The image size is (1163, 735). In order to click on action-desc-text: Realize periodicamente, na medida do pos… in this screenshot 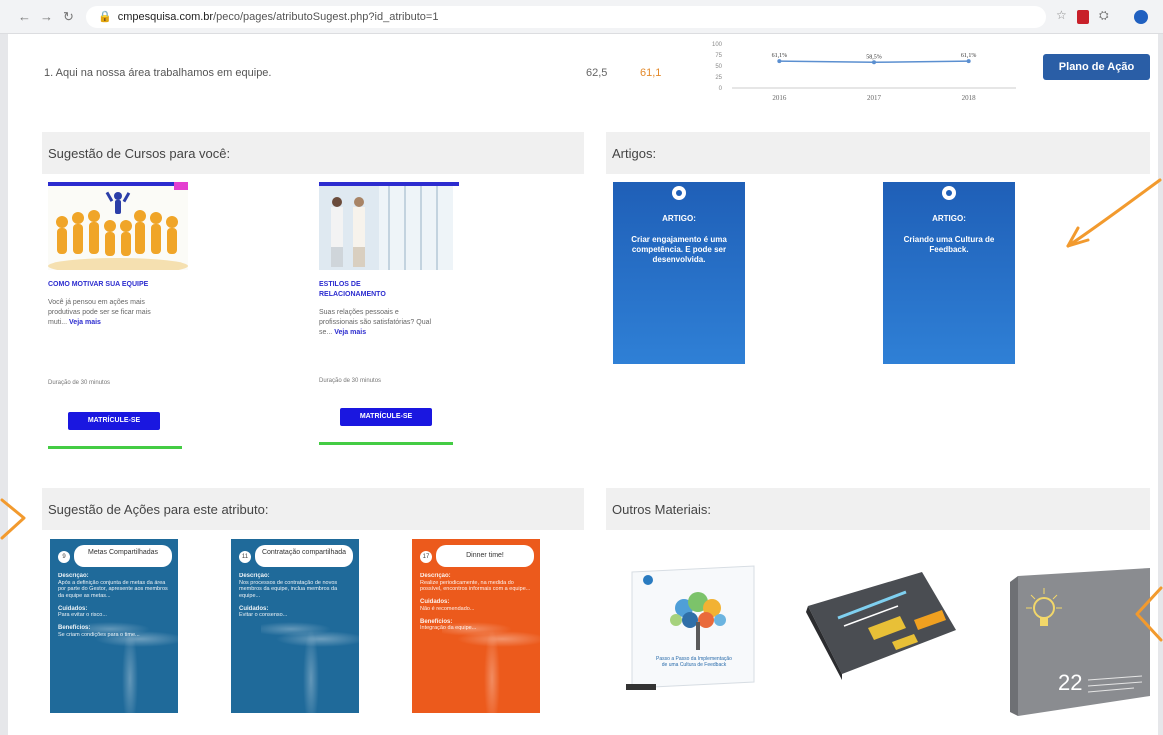, I will do `click(475, 586)`.